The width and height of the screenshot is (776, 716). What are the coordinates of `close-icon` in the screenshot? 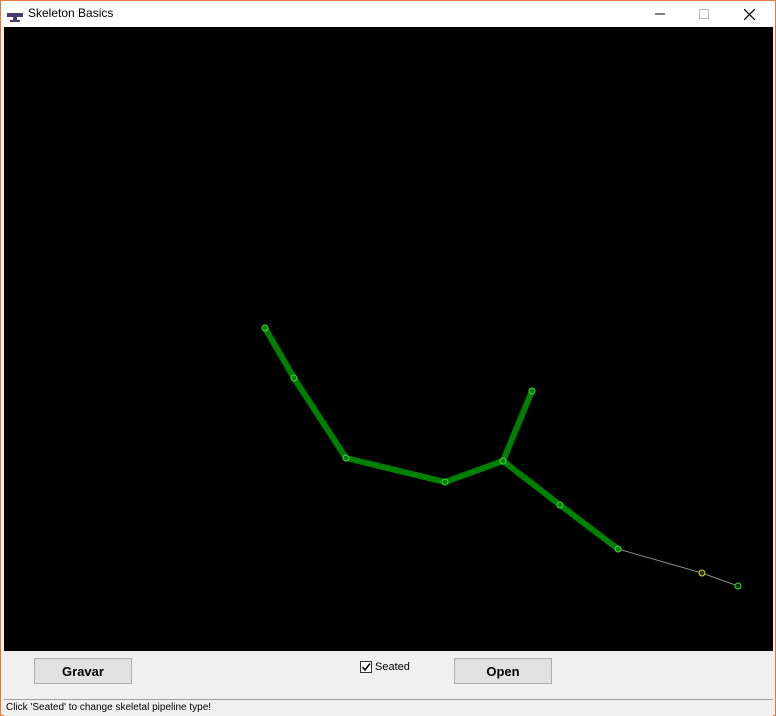 It's located at (749, 14).